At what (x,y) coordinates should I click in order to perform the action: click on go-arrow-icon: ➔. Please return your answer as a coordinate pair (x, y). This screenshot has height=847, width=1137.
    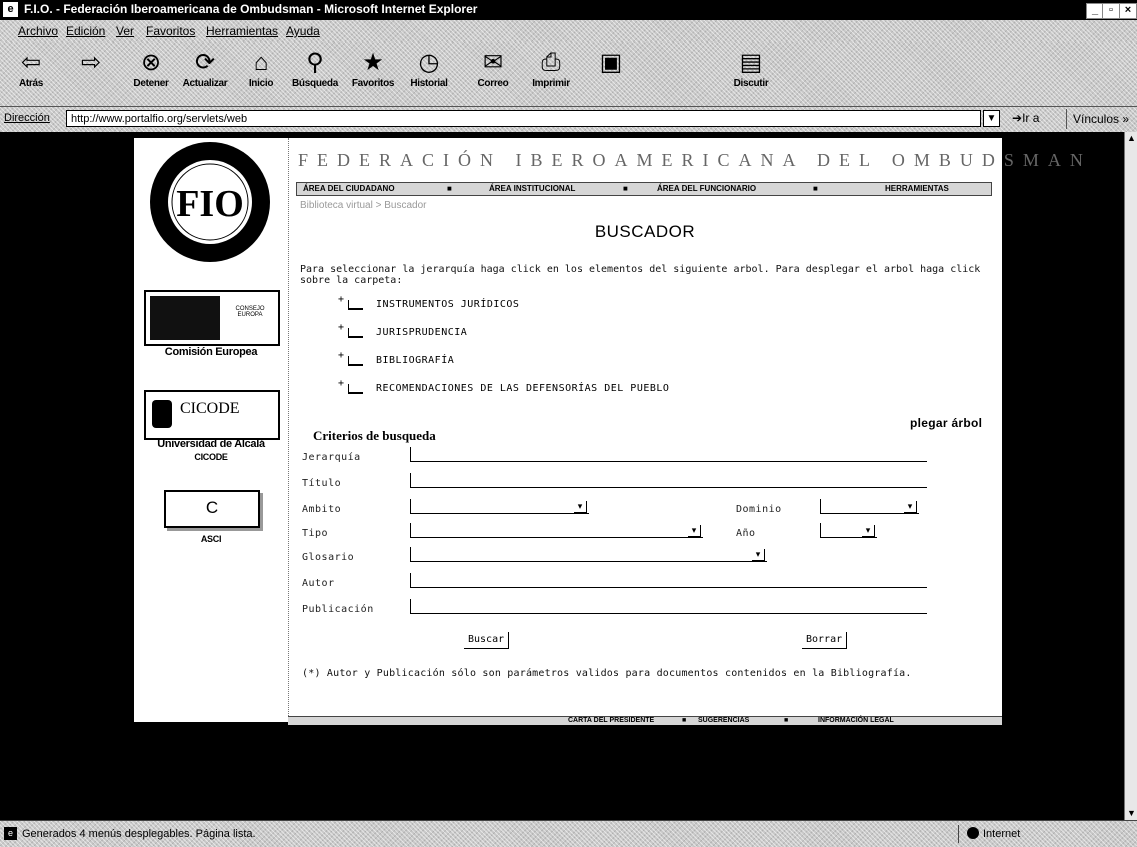
    Looking at the image, I should click on (1017, 118).